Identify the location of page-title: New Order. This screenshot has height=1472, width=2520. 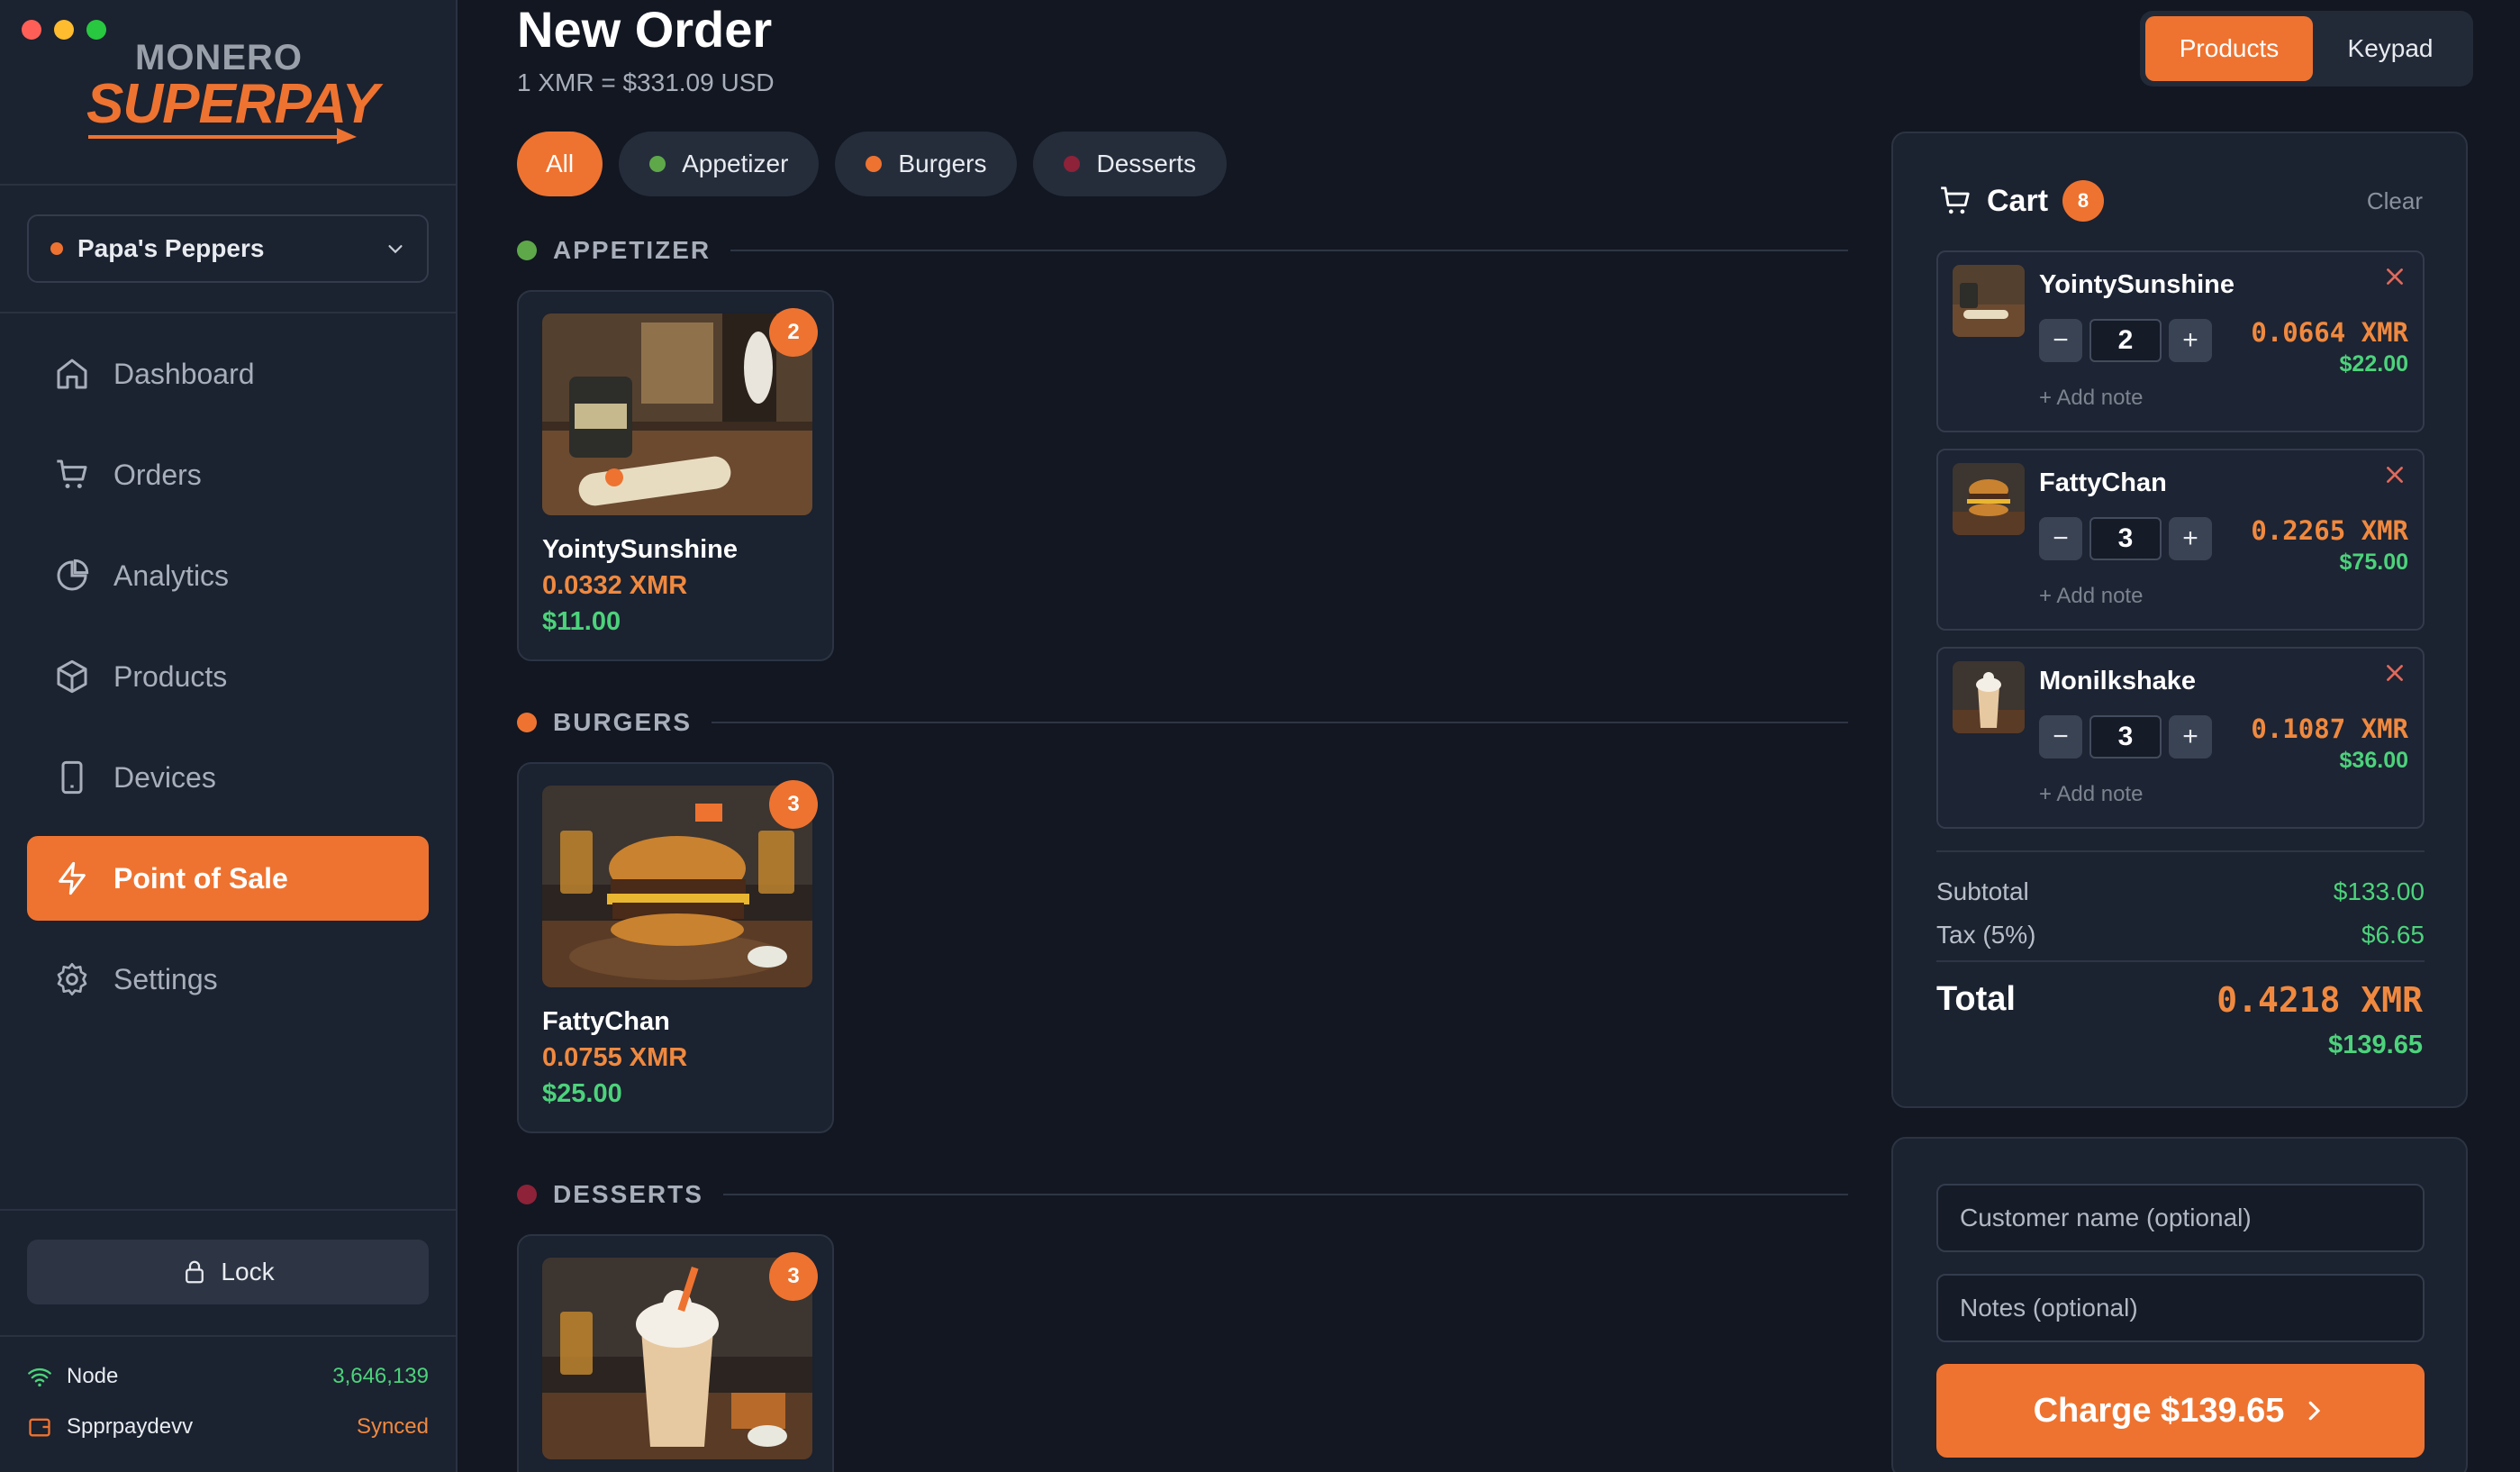
(645, 29).